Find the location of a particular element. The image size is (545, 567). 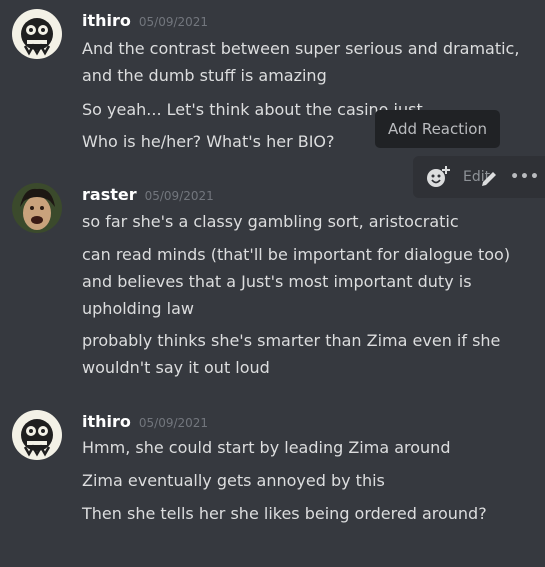

edit-button: Edit is located at coordinates (480, 177).